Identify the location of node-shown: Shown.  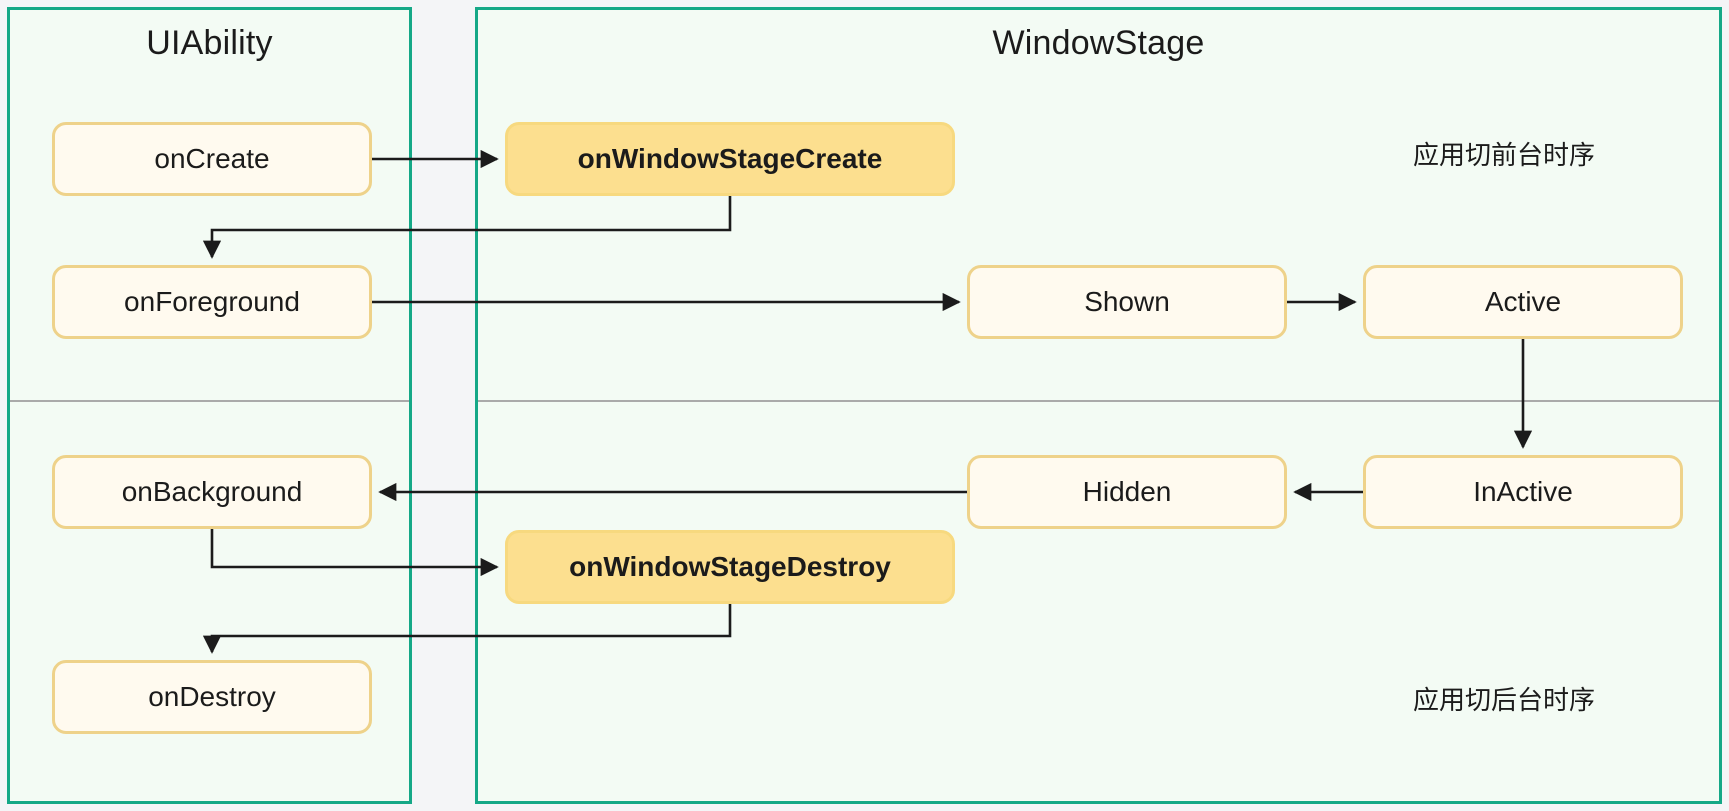
(1127, 302).